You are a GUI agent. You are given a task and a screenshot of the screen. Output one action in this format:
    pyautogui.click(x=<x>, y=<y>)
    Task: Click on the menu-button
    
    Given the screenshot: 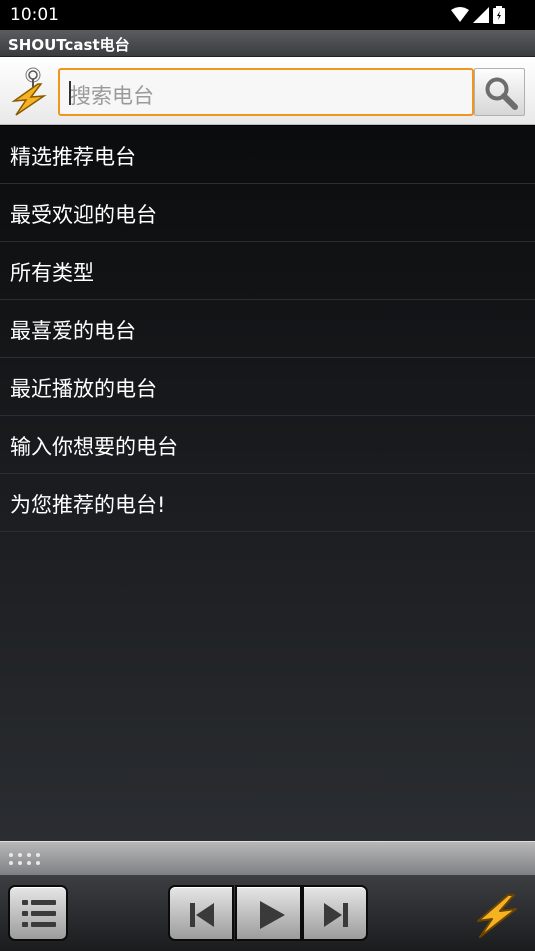 What is the action you would take?
    pyautogui.click(x=38, y=913)
    